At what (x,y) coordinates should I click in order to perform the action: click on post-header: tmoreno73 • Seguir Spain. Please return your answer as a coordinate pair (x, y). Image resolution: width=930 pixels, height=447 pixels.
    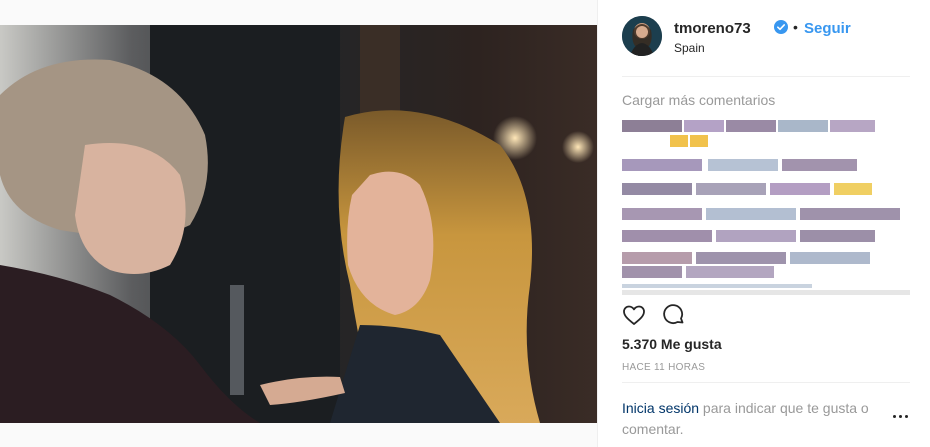
    Looking at the image, I should click on (767, 39).